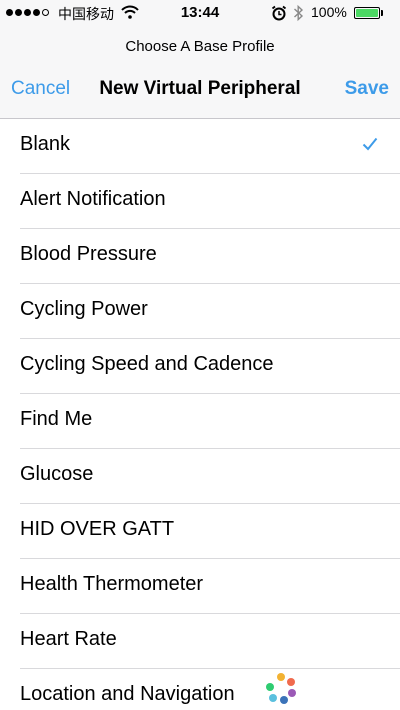 The image size is (400, 710). I want to click on list-item-label: Location and Navigation, so click(127, 694).